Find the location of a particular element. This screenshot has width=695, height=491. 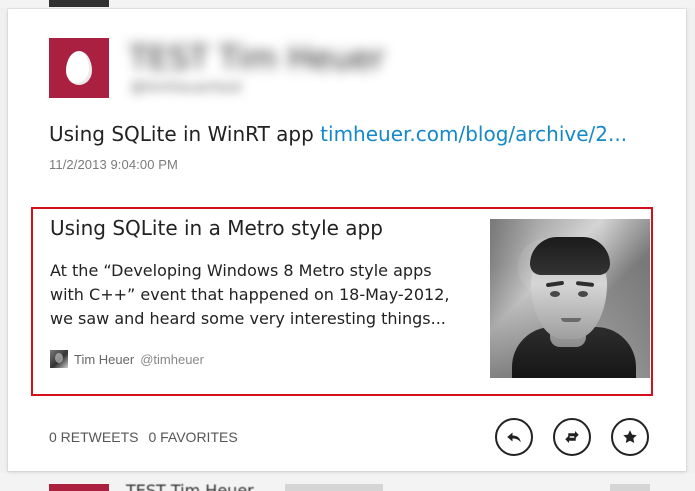

egg-avatar-icon is located at coordinates (79, 68).